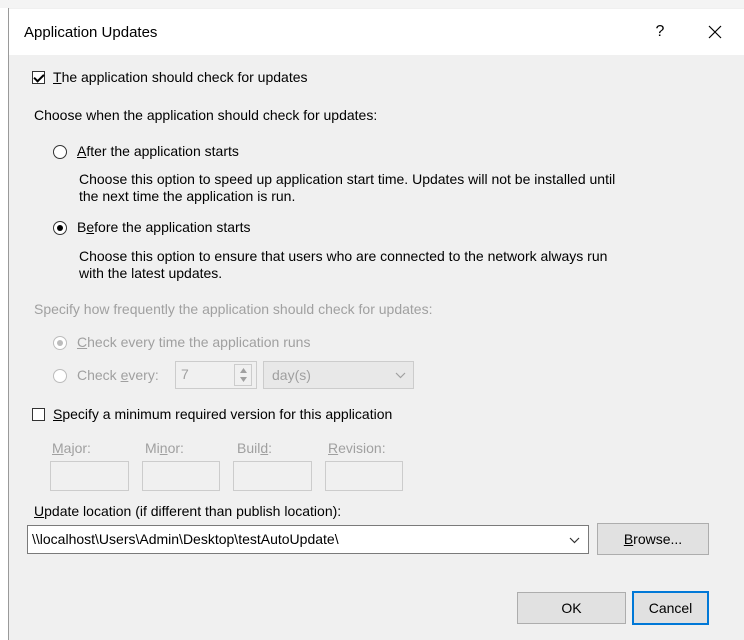 The width and height of the screenshot is (744, 640). What do you see at coordinates (243, 379) in the screenshot?
I see `spin-down-icon` at bounding box center [243, 379].